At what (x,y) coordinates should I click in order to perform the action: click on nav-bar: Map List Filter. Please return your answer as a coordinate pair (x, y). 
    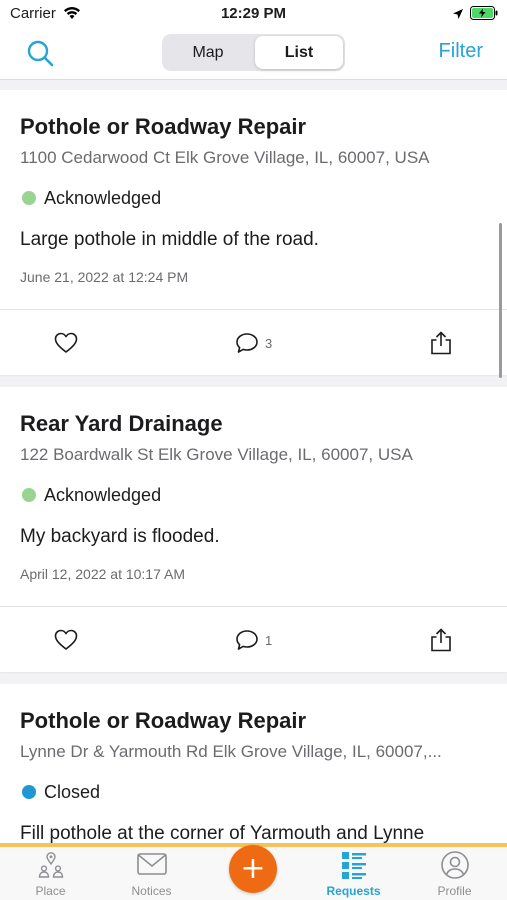
    Looking at the image, I should click on (253, 54).